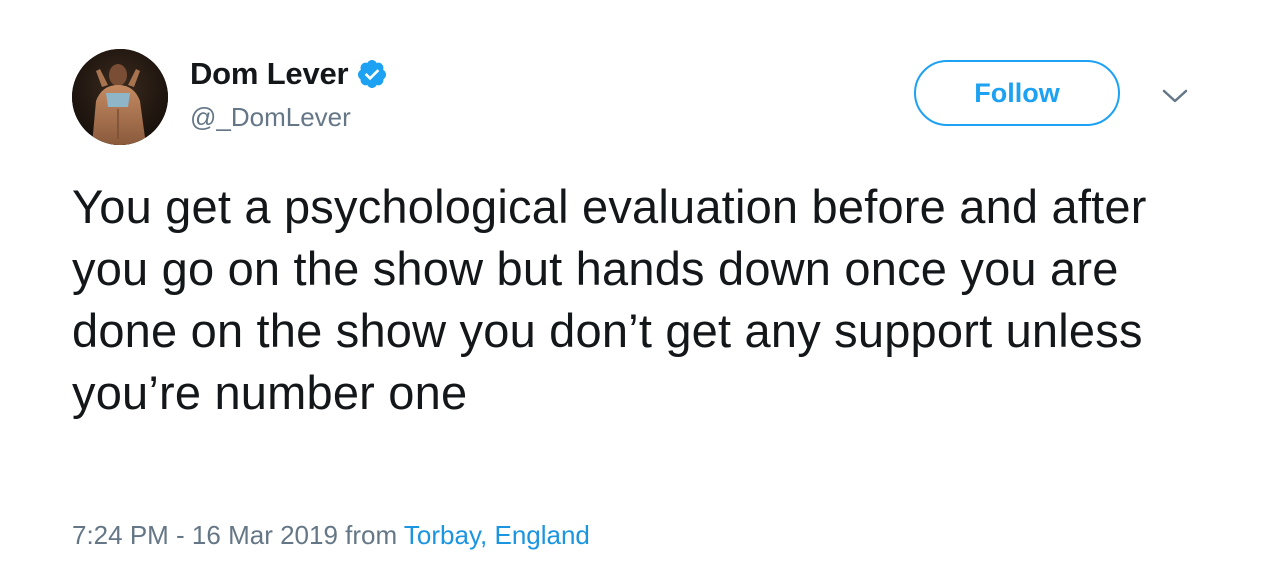 Image resolution: width=1264 pixels, height=568 pixels. Describe the element at coordinates (205, 535) in the screenshot. I see `tweet-timestamp: 7:24 PM - 16 Mar 2019` at that location.